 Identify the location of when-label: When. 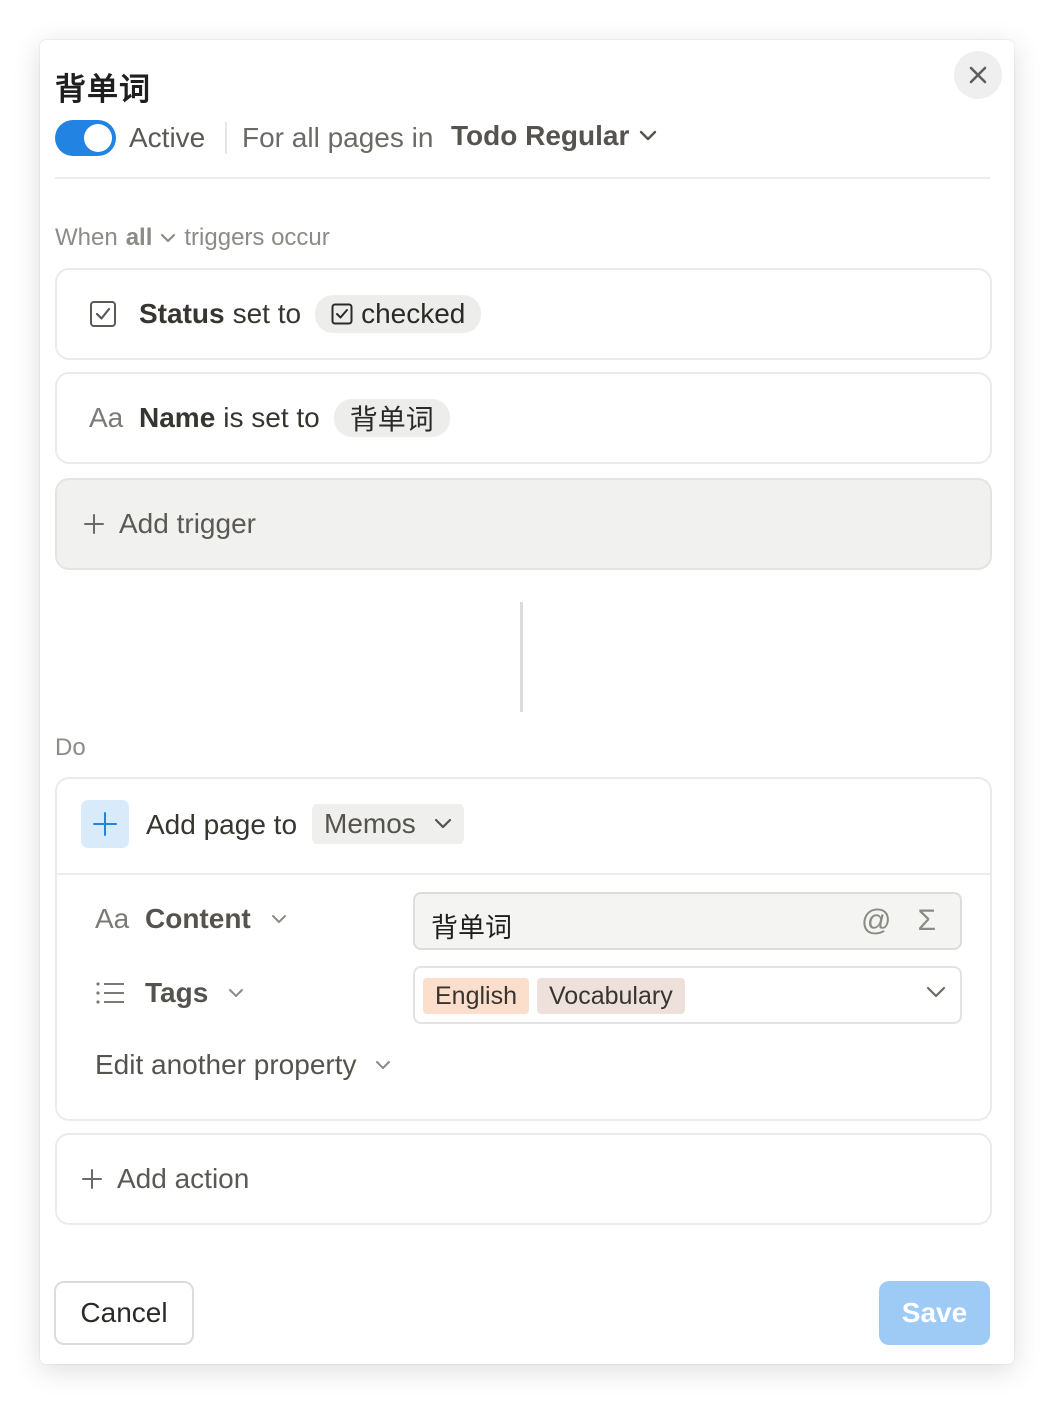
(86, 237).